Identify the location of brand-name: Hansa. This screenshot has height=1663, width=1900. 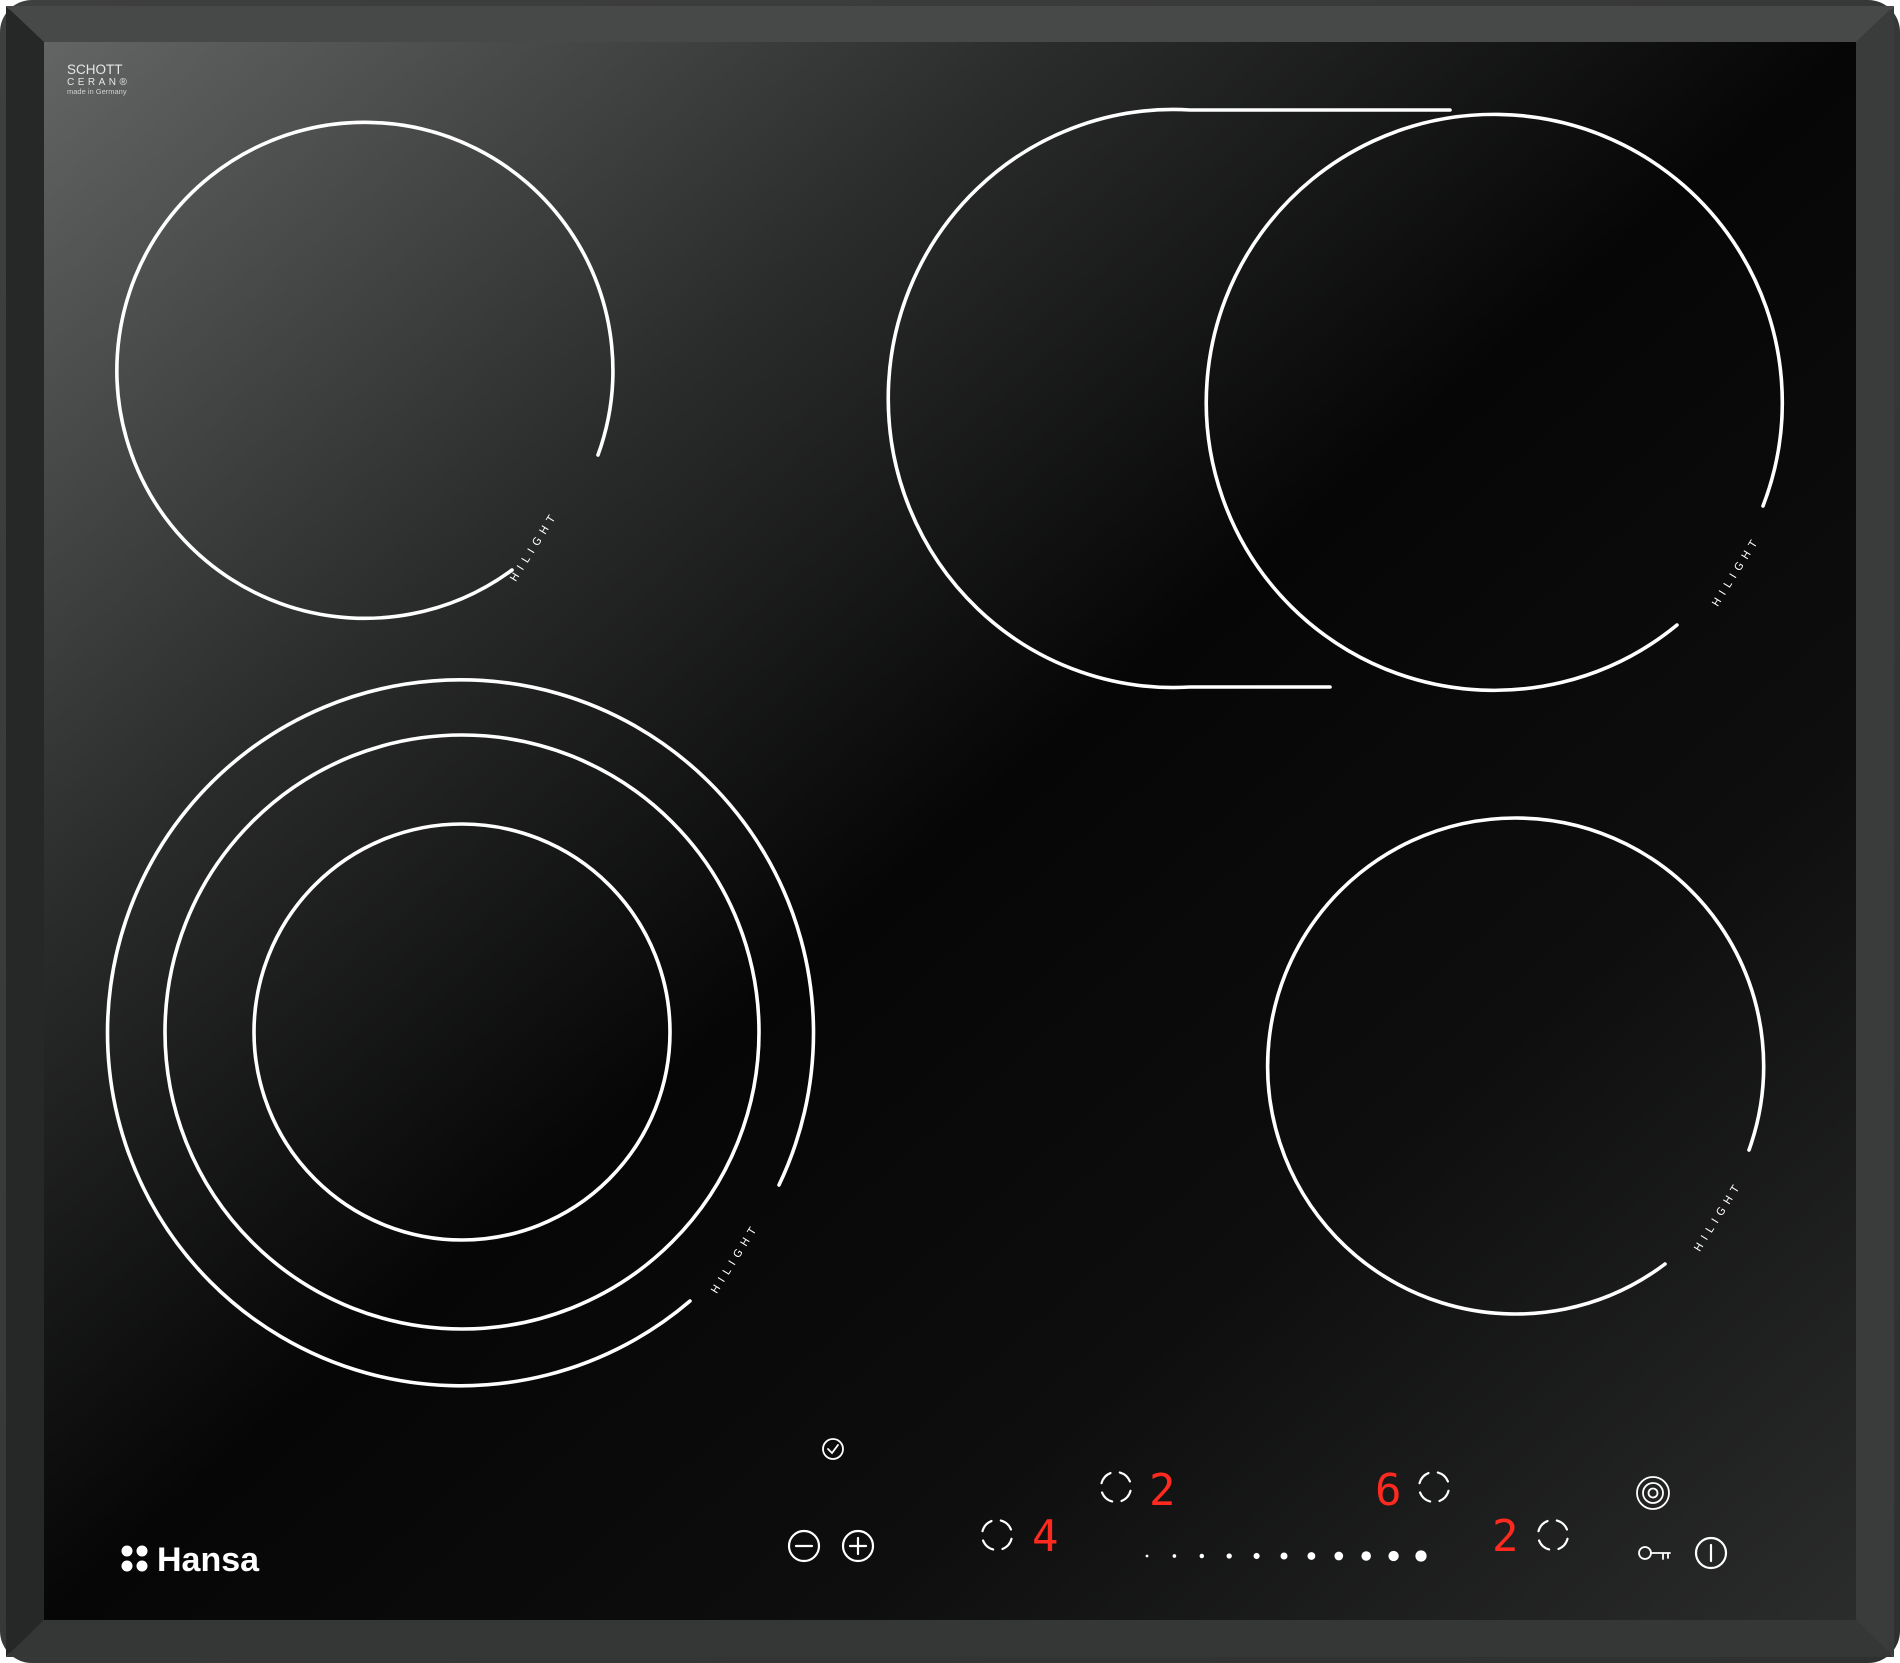
(208, 1560).